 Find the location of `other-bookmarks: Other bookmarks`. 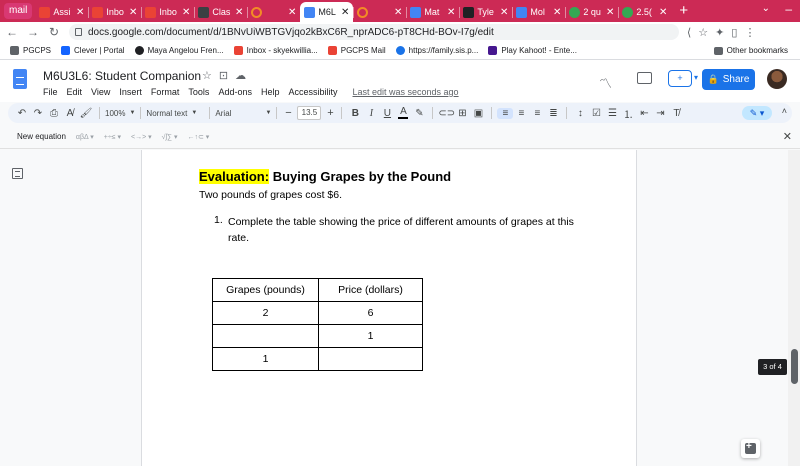

other-bookmarks: Other bookmarks is located at coordinates (750, 50).